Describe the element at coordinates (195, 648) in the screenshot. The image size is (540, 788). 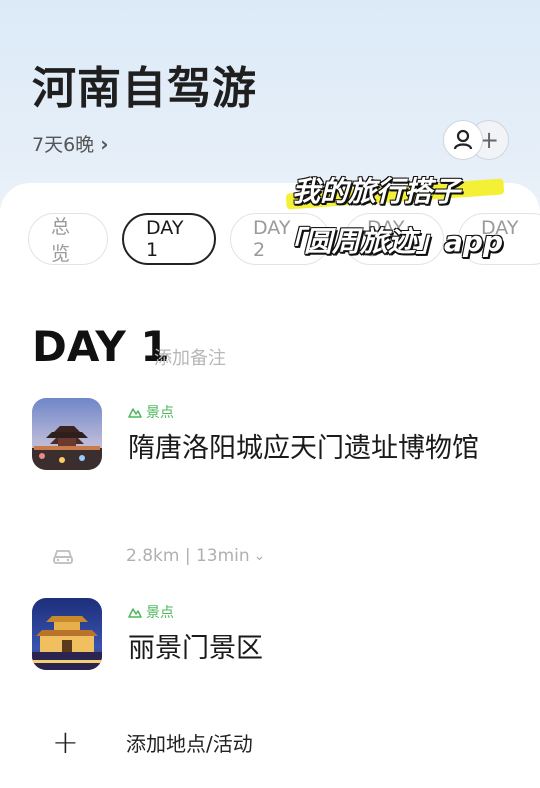
I see `place-name: 丽景门景区` at that location.